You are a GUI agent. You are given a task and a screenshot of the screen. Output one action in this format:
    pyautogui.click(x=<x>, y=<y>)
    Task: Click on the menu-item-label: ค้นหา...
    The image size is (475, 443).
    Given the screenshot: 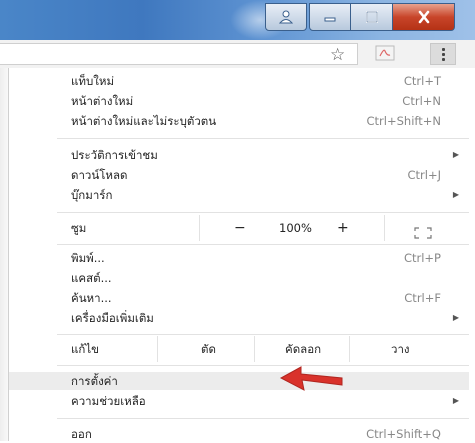 What is the action you would take?
    pyautogui.click(x=91, y=298)
    